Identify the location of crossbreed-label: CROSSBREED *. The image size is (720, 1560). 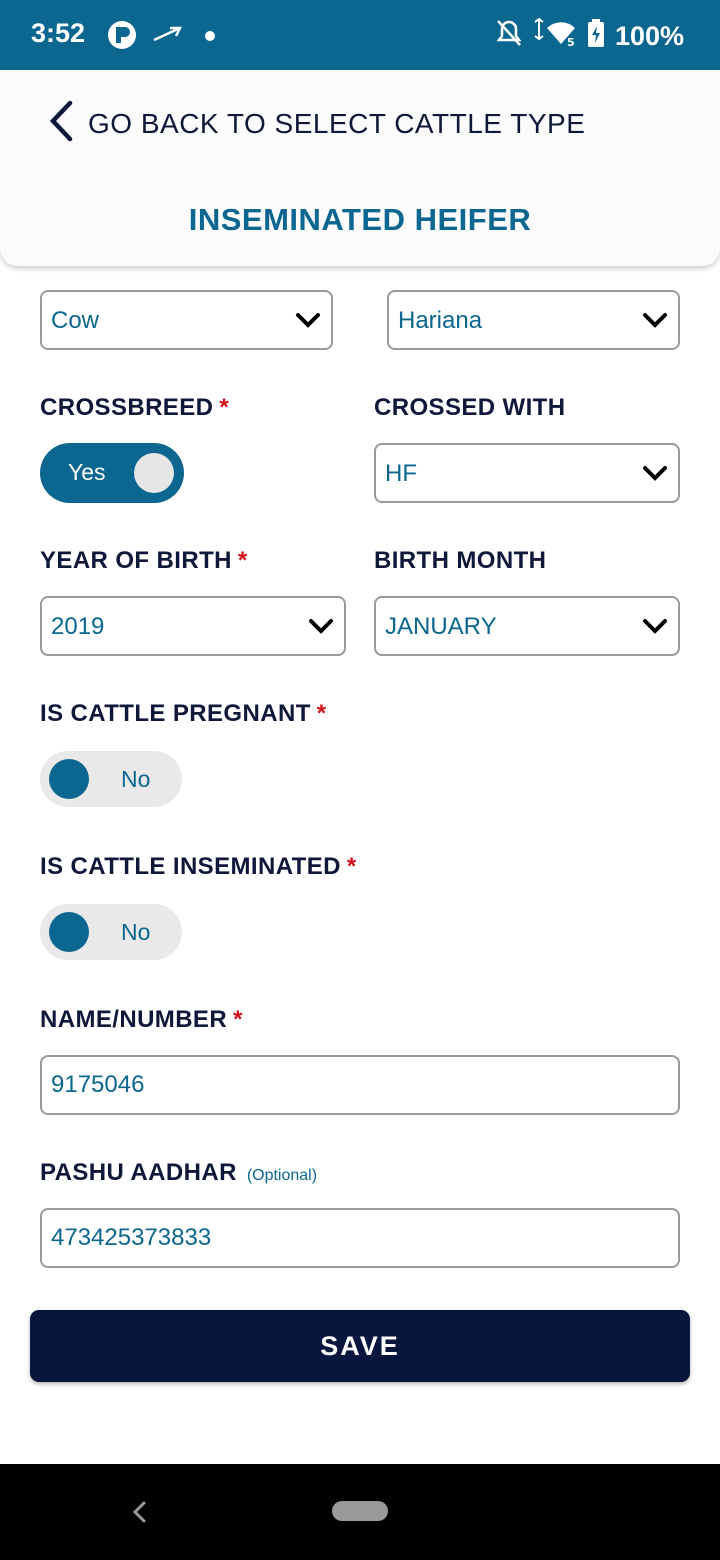
(135, 407).